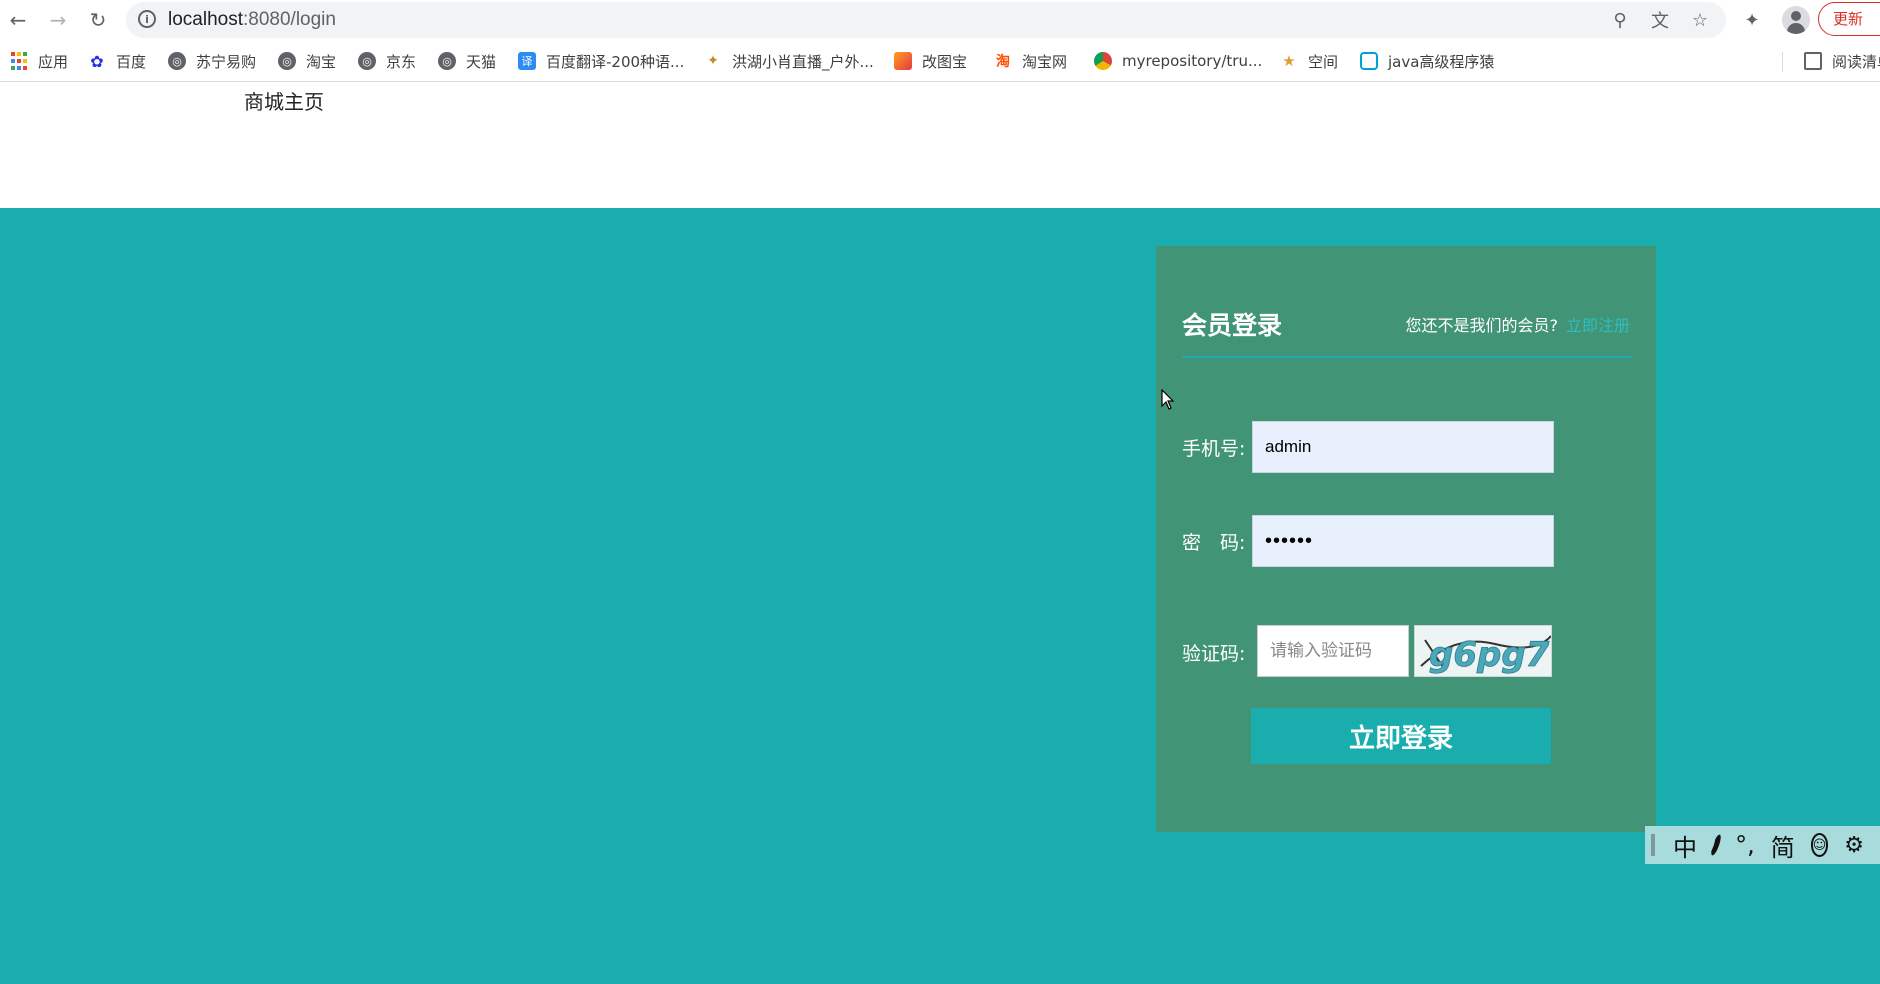 Image resolution: width=1880 pixels, height=984 pixels. What do you see at coordinates (1745, 845) in the screenshot?
I see `ime-punctuation-toggle: °,` at bounding box center [1745, 845].